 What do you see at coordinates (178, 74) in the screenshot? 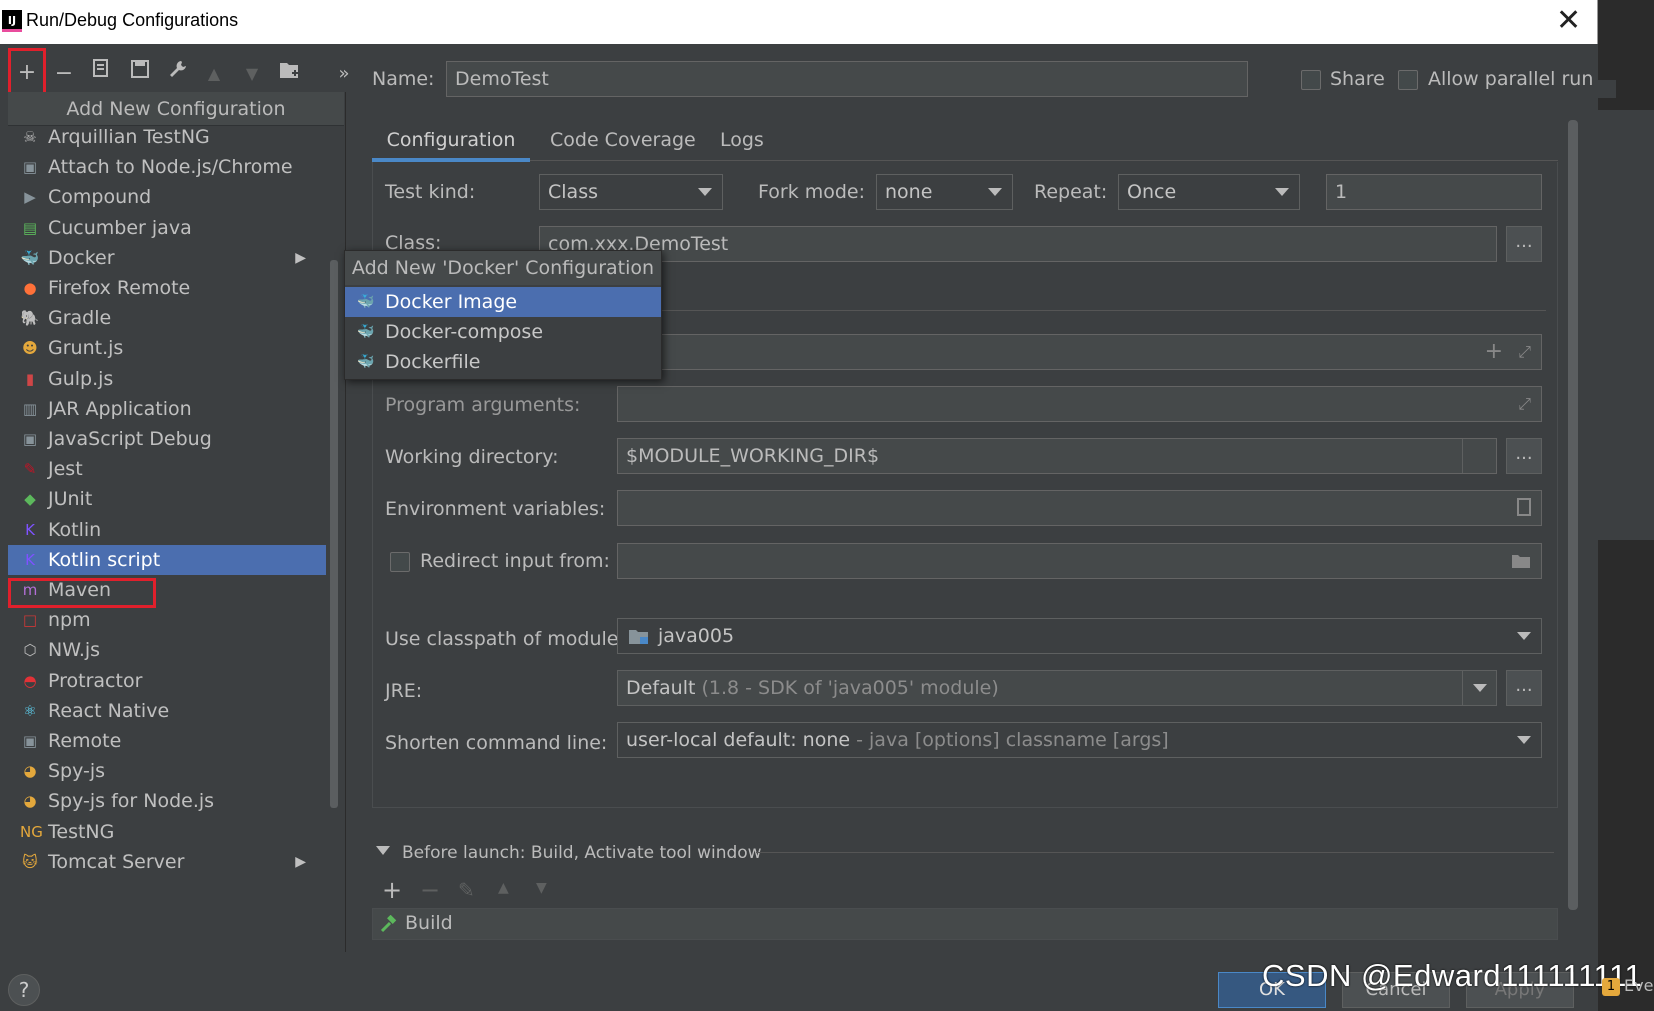
I see `edit-defaults-wrench-icon` at bounding box center [178, 74].